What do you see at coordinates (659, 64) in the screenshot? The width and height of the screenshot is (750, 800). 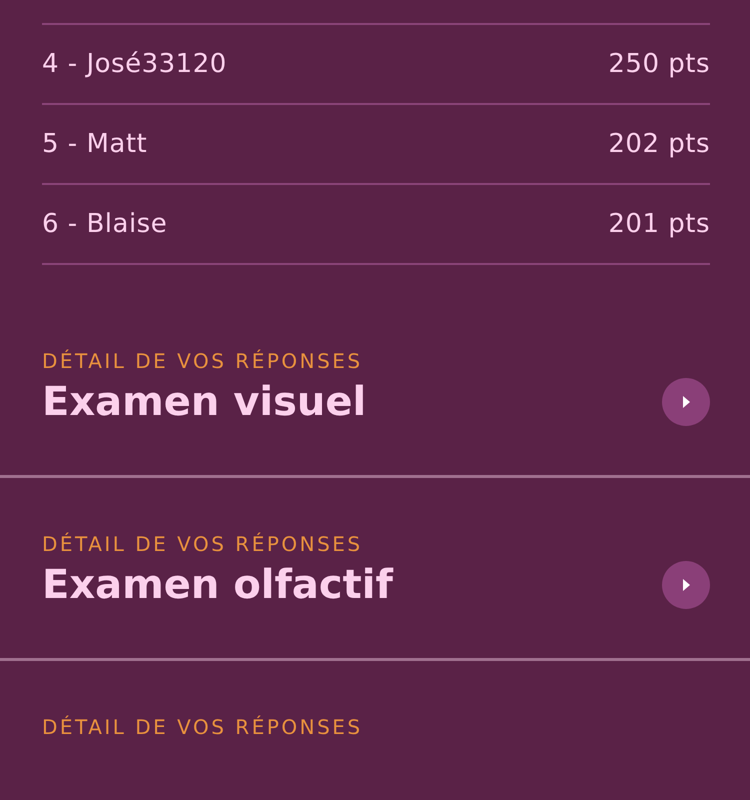 I see `player-score: 250 pts` at bounding box center [659, 64].